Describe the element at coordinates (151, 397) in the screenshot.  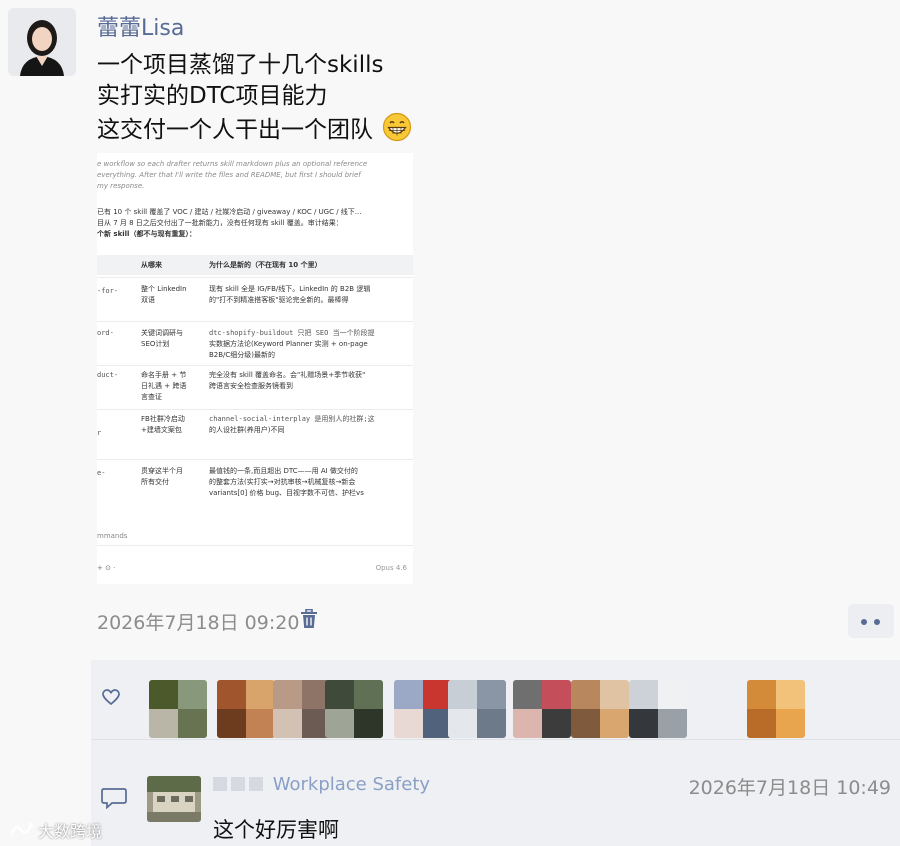
I see `shot-cell-line: 言查证` at that location.